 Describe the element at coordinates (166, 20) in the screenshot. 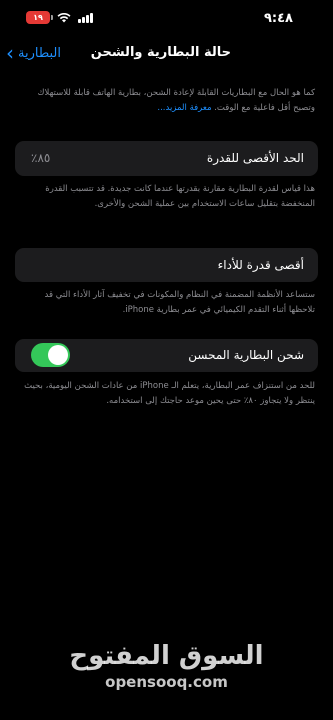

I see `status-bar: ٩:٤٨ ١٩` at that location.